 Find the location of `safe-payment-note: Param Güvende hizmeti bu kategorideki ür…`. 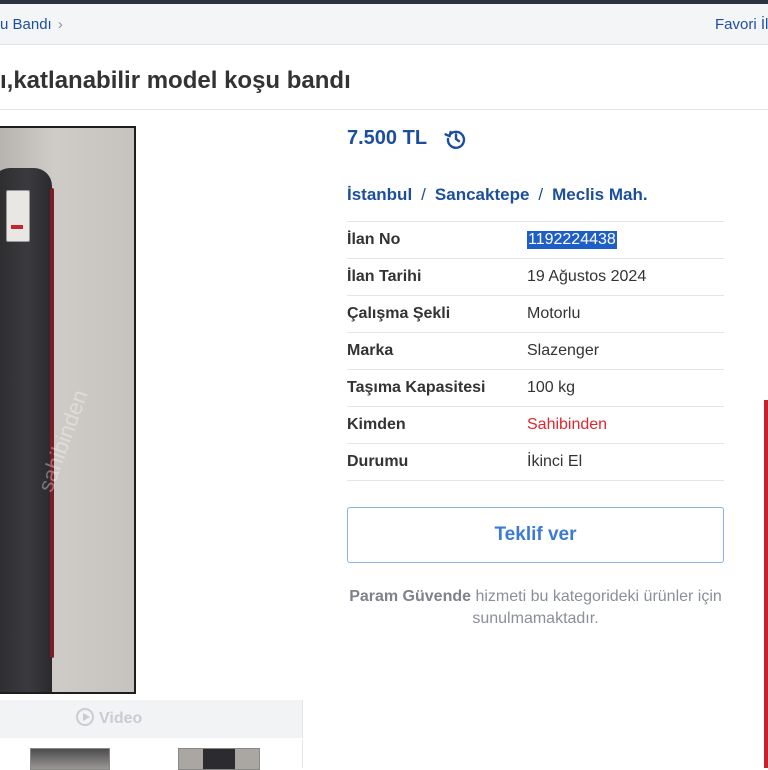

safe-payment-note: Param Güvende hizmeti bu kategorideki ür… is located at coordinates (535, 608).